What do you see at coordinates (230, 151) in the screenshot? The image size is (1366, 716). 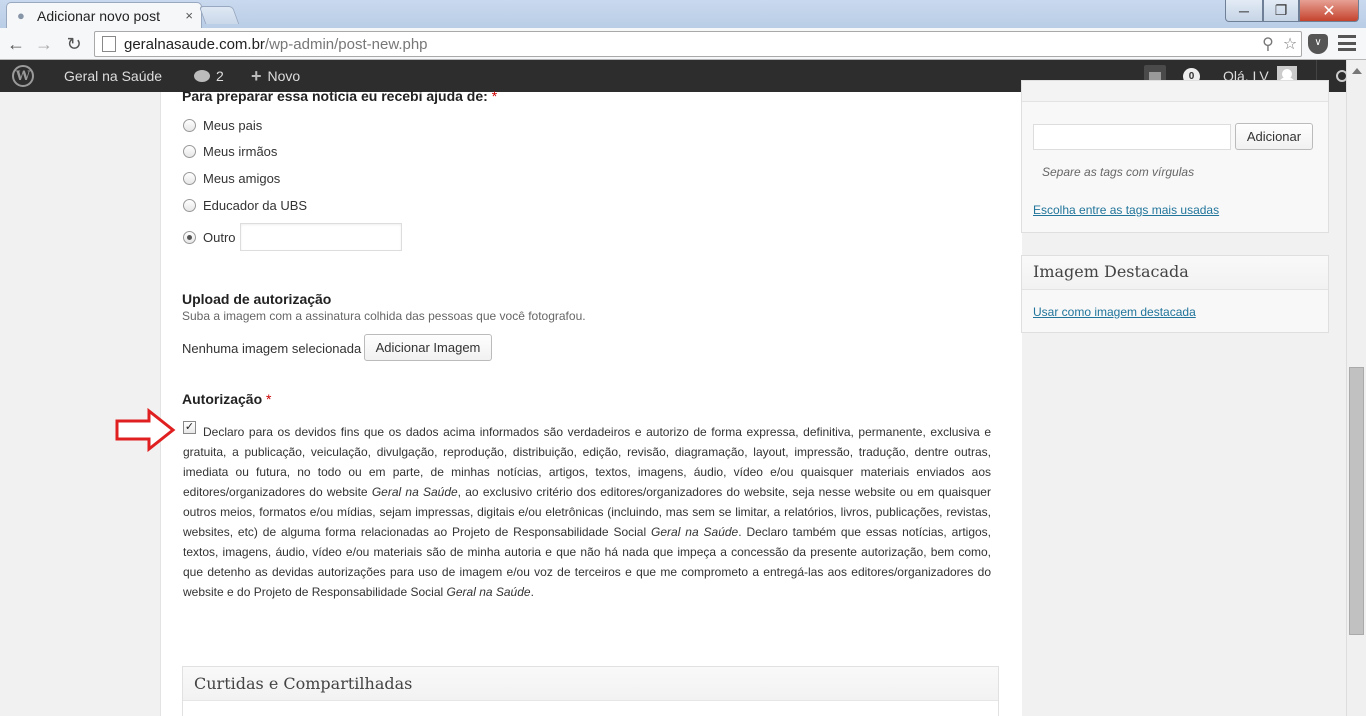 I see `radio-option-irmaos: Meus irmãos` at bounding box center [230, 151].